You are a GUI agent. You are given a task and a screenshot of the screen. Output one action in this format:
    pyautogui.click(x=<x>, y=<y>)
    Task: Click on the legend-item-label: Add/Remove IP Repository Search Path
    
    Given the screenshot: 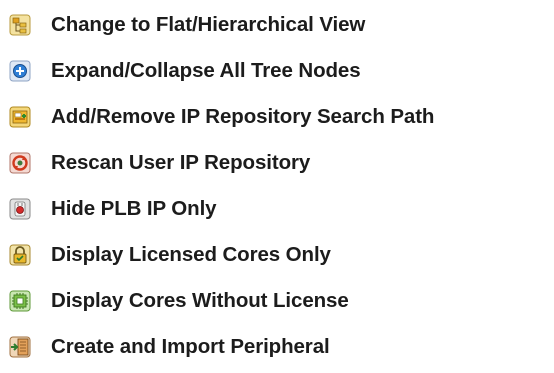 What is the action you would take?
    pyautogui.click(x=243, y=116)
    